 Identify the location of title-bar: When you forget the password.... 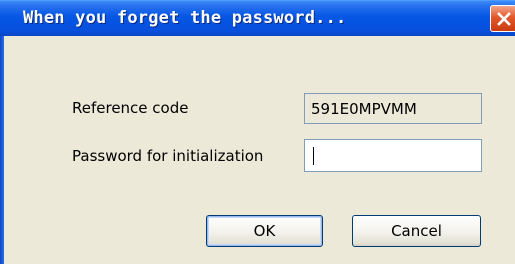
(257, 18).